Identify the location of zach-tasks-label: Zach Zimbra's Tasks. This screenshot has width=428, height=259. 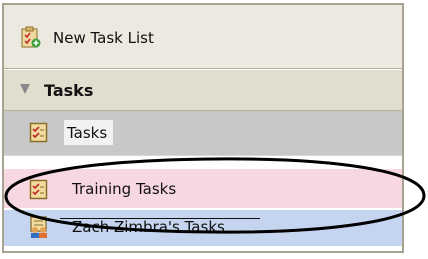
(148, 227).